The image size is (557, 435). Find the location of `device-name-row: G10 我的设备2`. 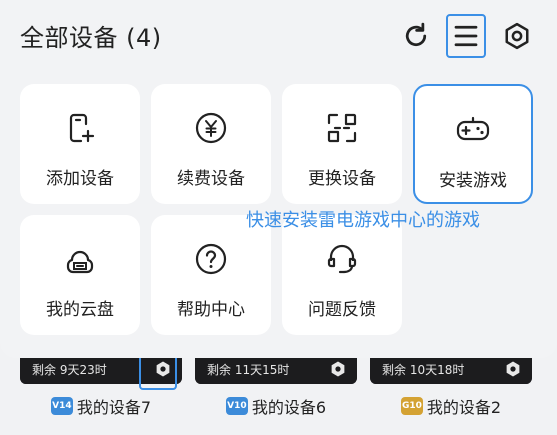

device-name-row: G10 我的设备2 is located at coordinates (451, 406).